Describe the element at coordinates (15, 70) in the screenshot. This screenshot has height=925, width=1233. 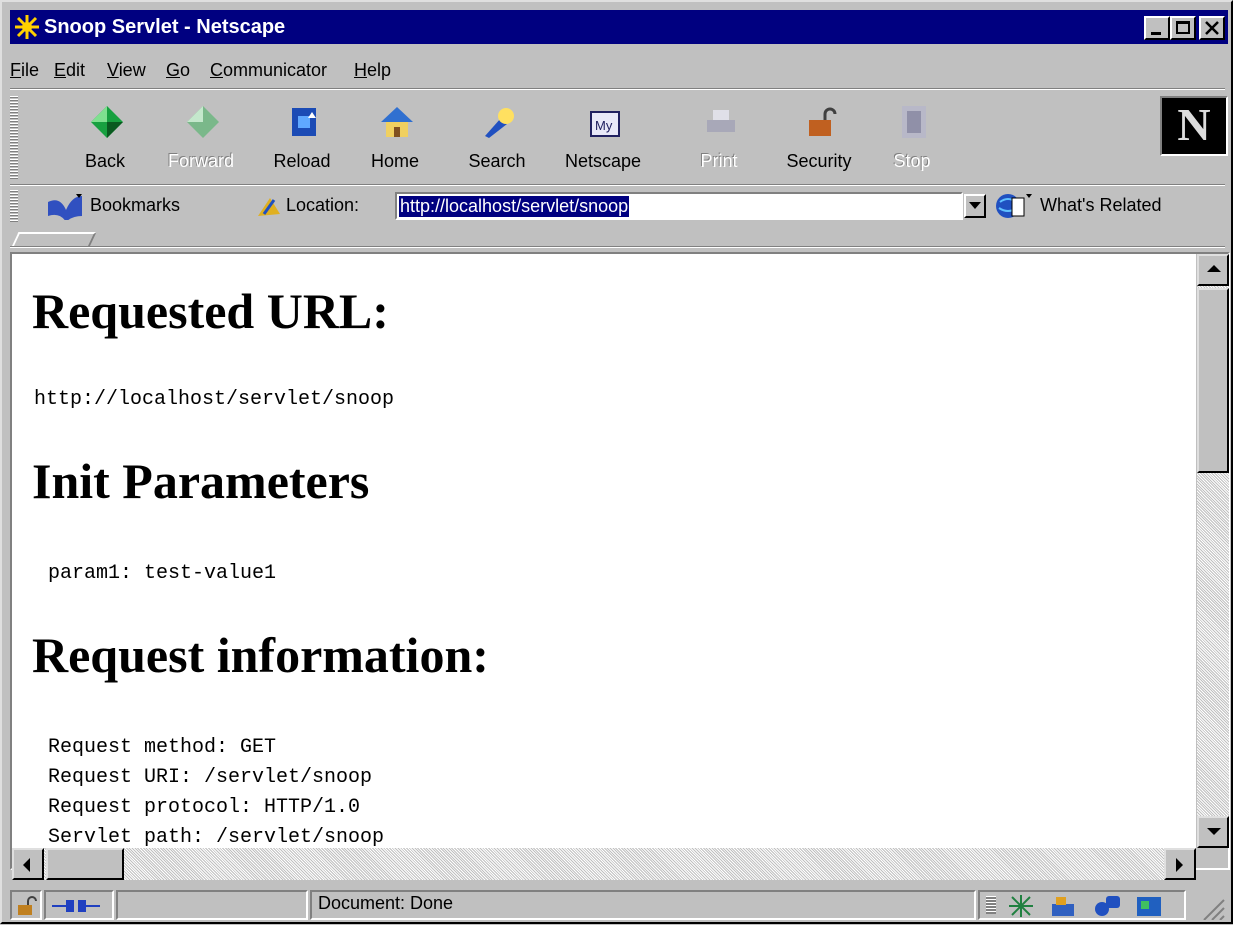
I see `menu-file-accel: F` at that location.